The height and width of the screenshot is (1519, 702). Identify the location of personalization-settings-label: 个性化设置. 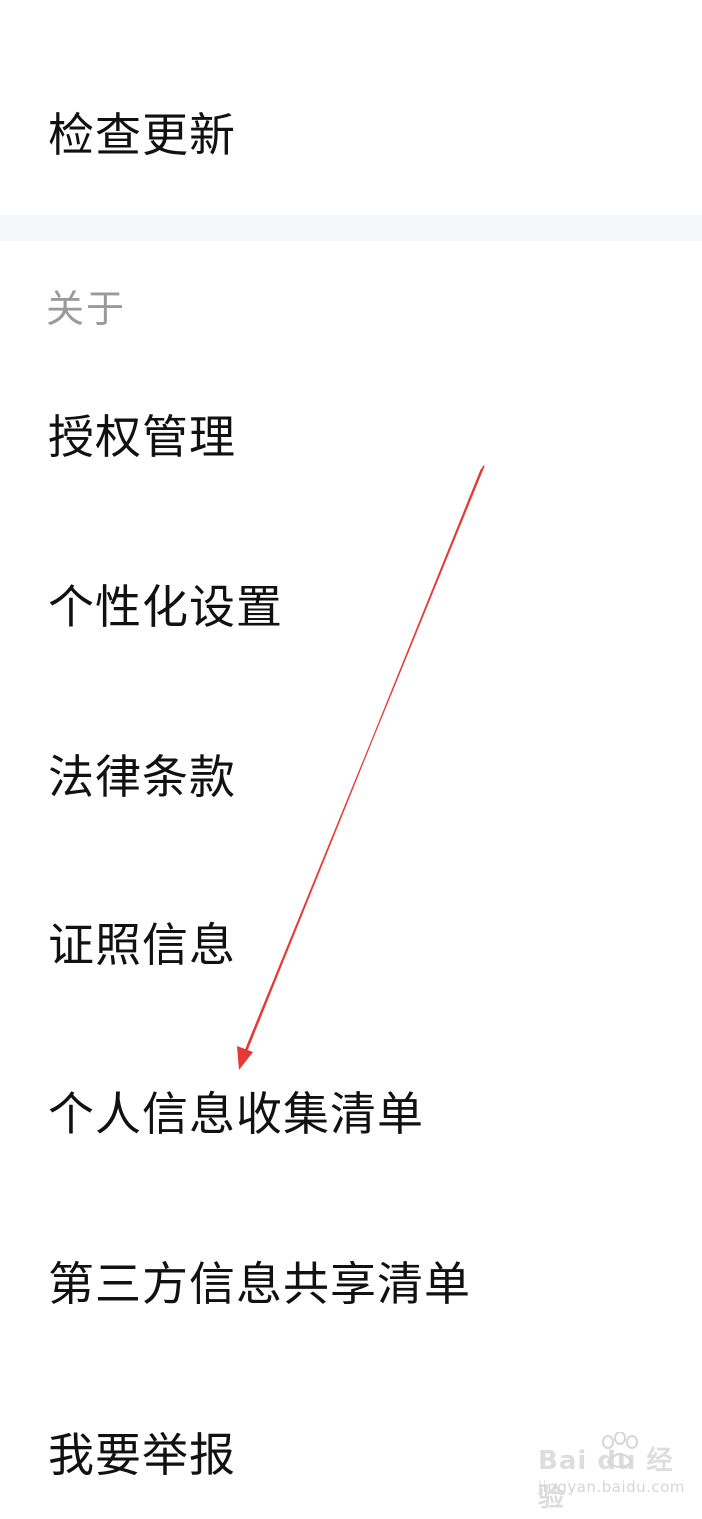
(165, 607).